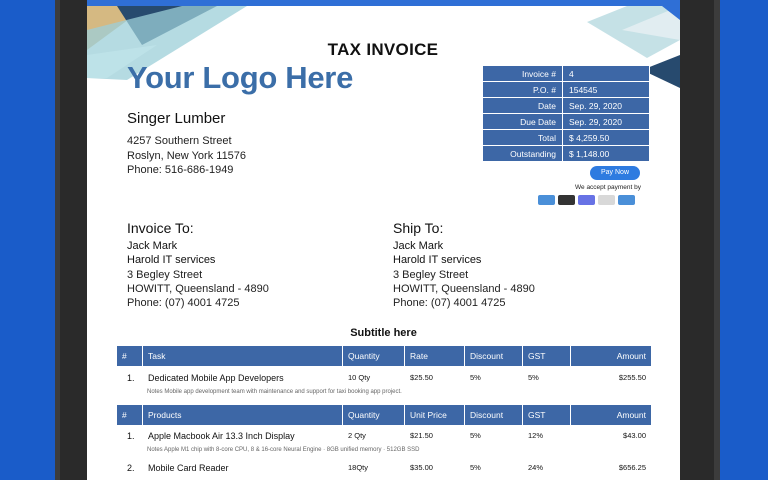  Describe the element at coordinates (533, 377) in the screenshot. I see `gst: 5%` at that location.